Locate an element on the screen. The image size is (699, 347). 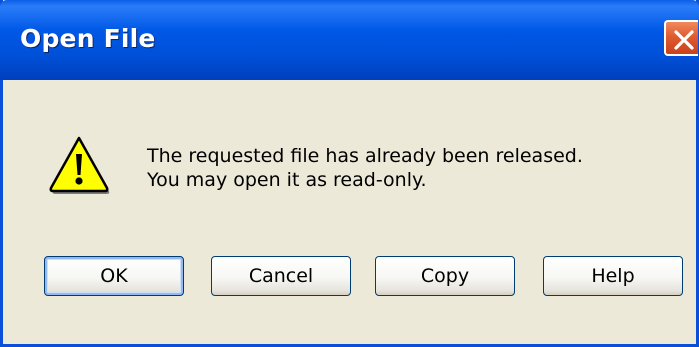
warning-icon is located at coordinates (79, 165).